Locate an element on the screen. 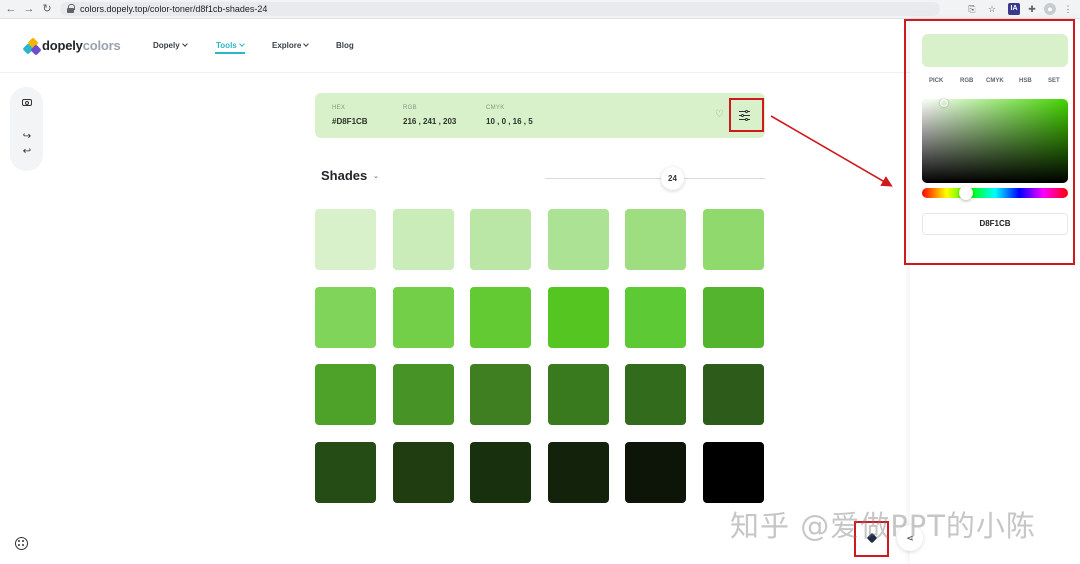 This screenshot has width=1080, height=564. highlight-picker-box is located at coordinates (989, 142).